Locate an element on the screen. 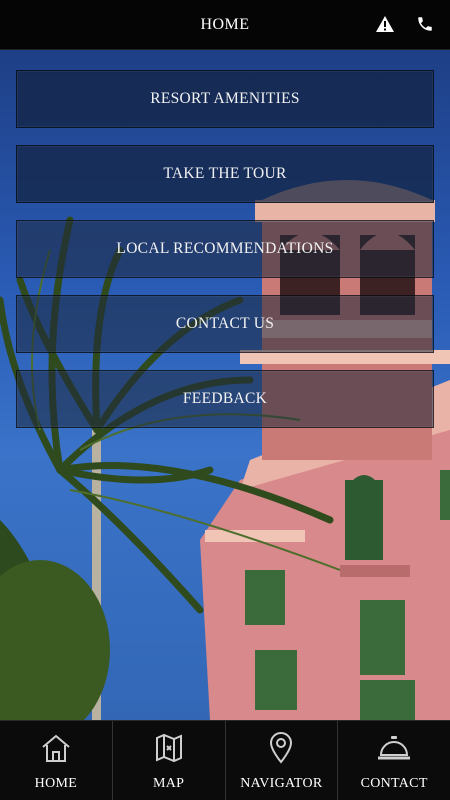 The width and height of the screenshot is (450, 800). tab-home-label: HOME is located at coordinates (56, 783).